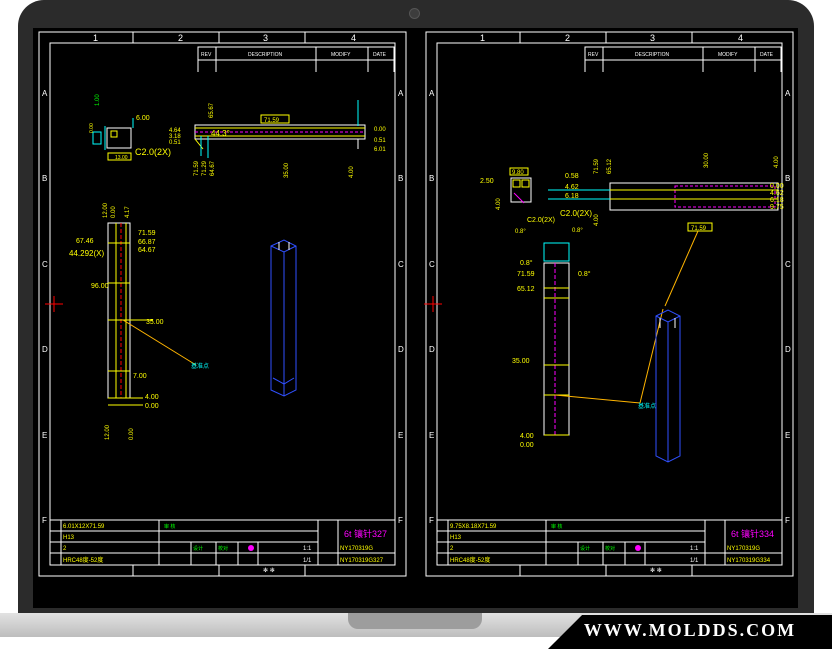  Describe the element at coordinates (593, 55) in the screenshot. I see `svg-text: REV` at that location.